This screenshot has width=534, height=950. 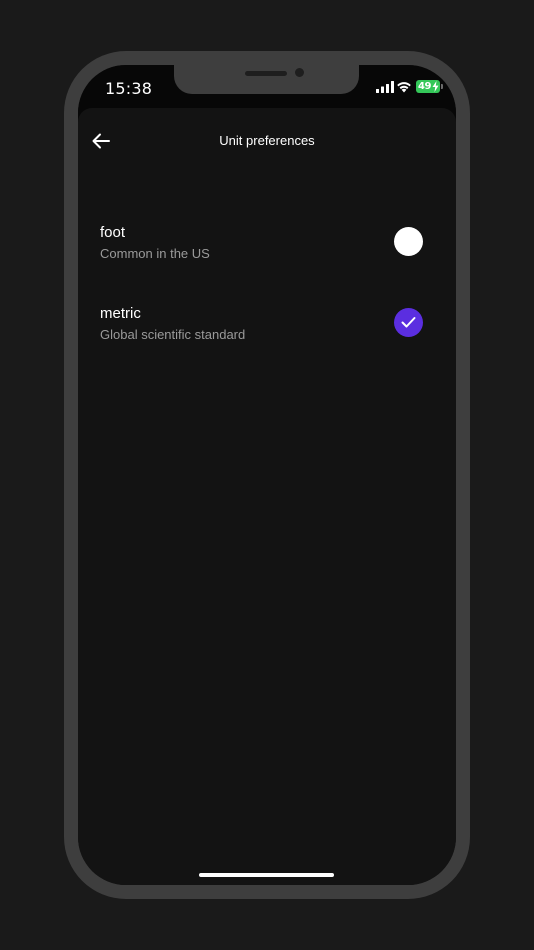 I want to click on option-label: foot, so click(x=113, y=232).